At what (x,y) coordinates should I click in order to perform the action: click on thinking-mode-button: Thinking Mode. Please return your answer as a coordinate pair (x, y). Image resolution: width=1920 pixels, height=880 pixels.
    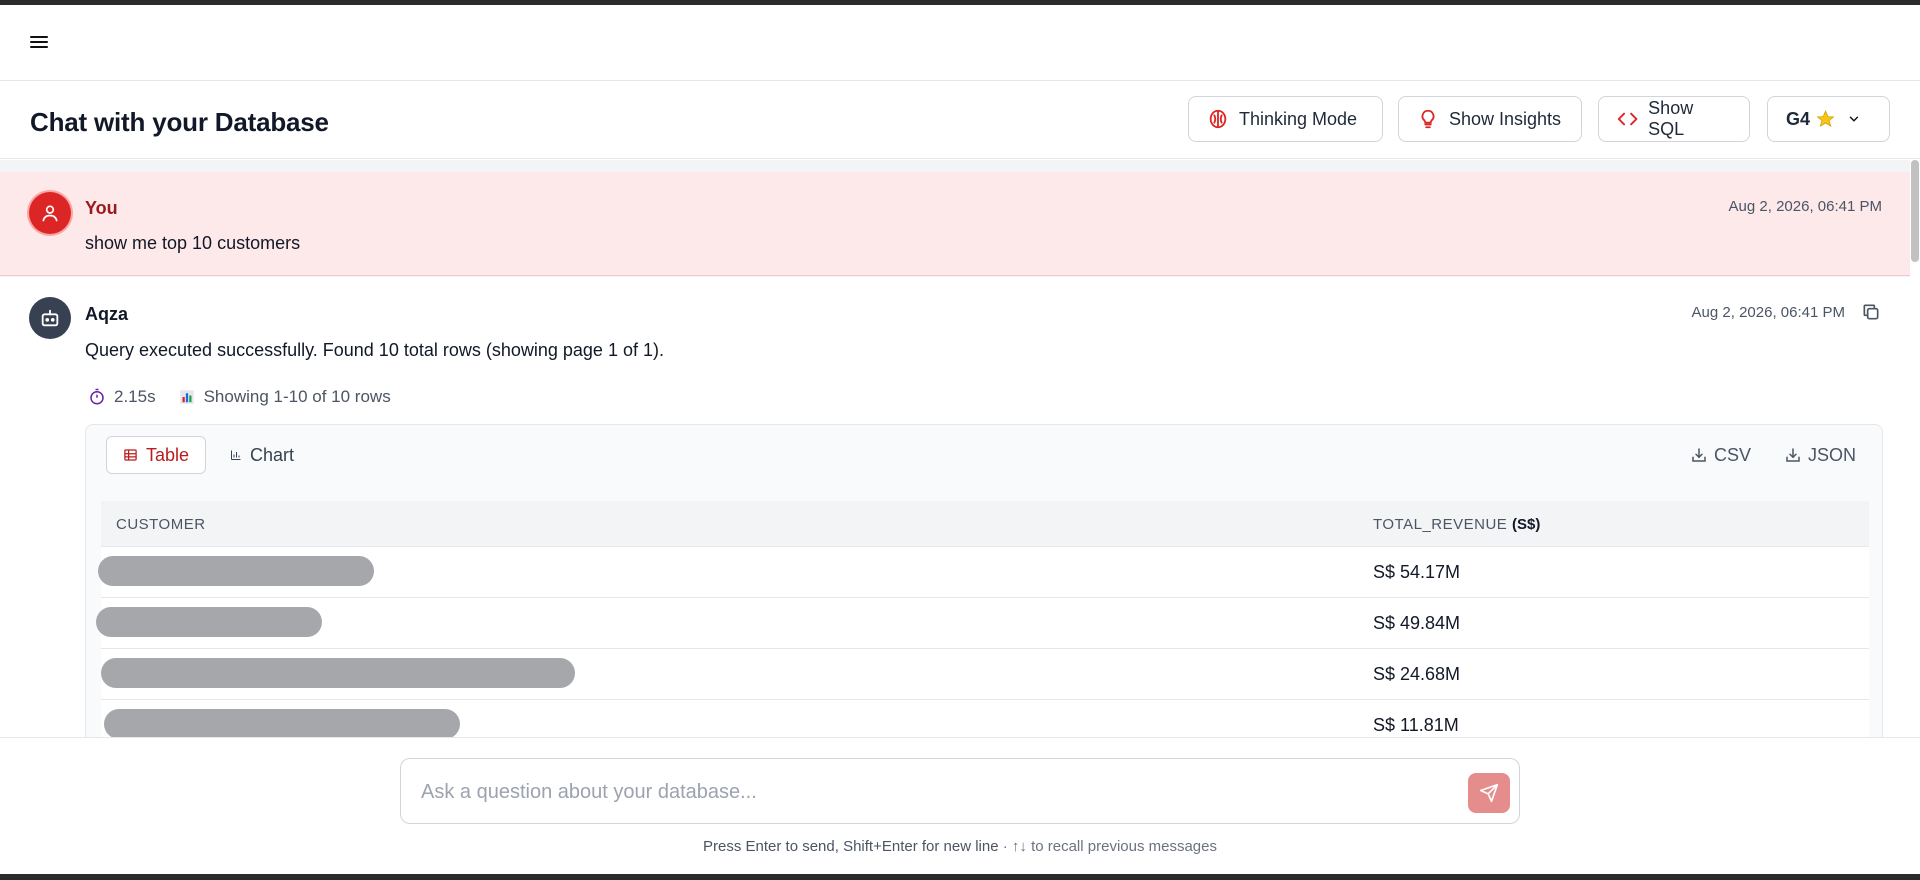
    Looking at the image, I should click on (1285, 119).